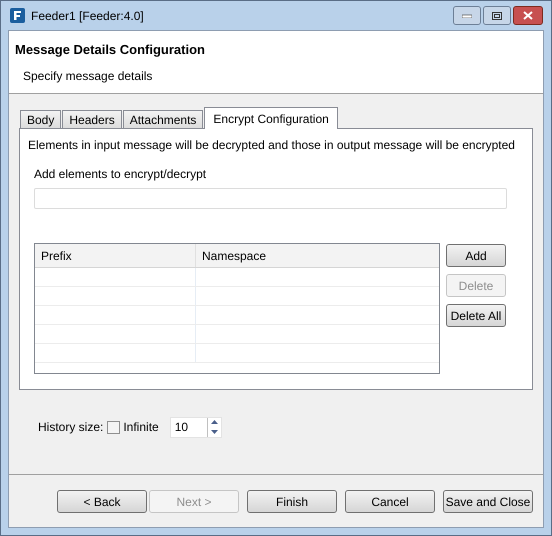 This screenshot has width=552, height=536. Describe the element at coordinates (488, 501) in the screenshot. I see `footer-button: Save and Close` at that location.